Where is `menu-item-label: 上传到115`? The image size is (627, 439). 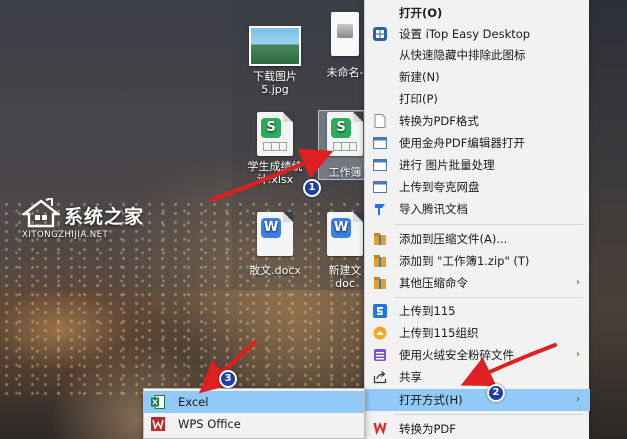 menu-item-label: 上传到115 is located at coordinates (427, 311).